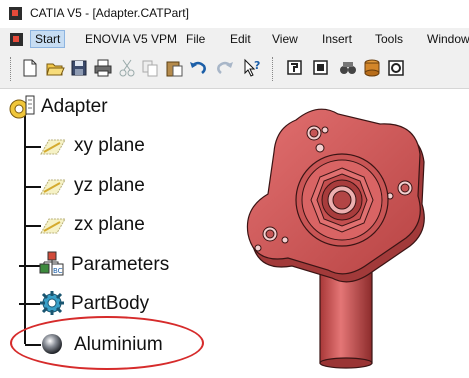 The height and width of the screenshot is (378, 469). Describe the element at coordinates (107, 343) in the screenshot. I see `material-highlight-ellipse` at that location.